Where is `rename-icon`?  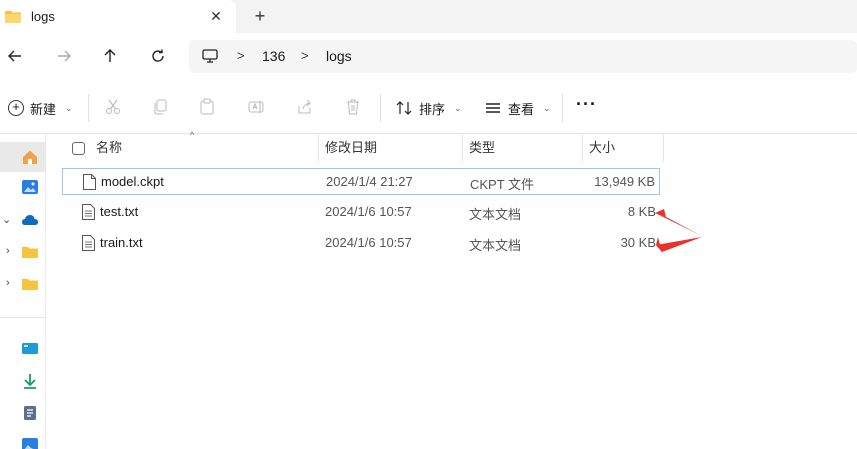 rename-icon is located at coordinates (256, 107).